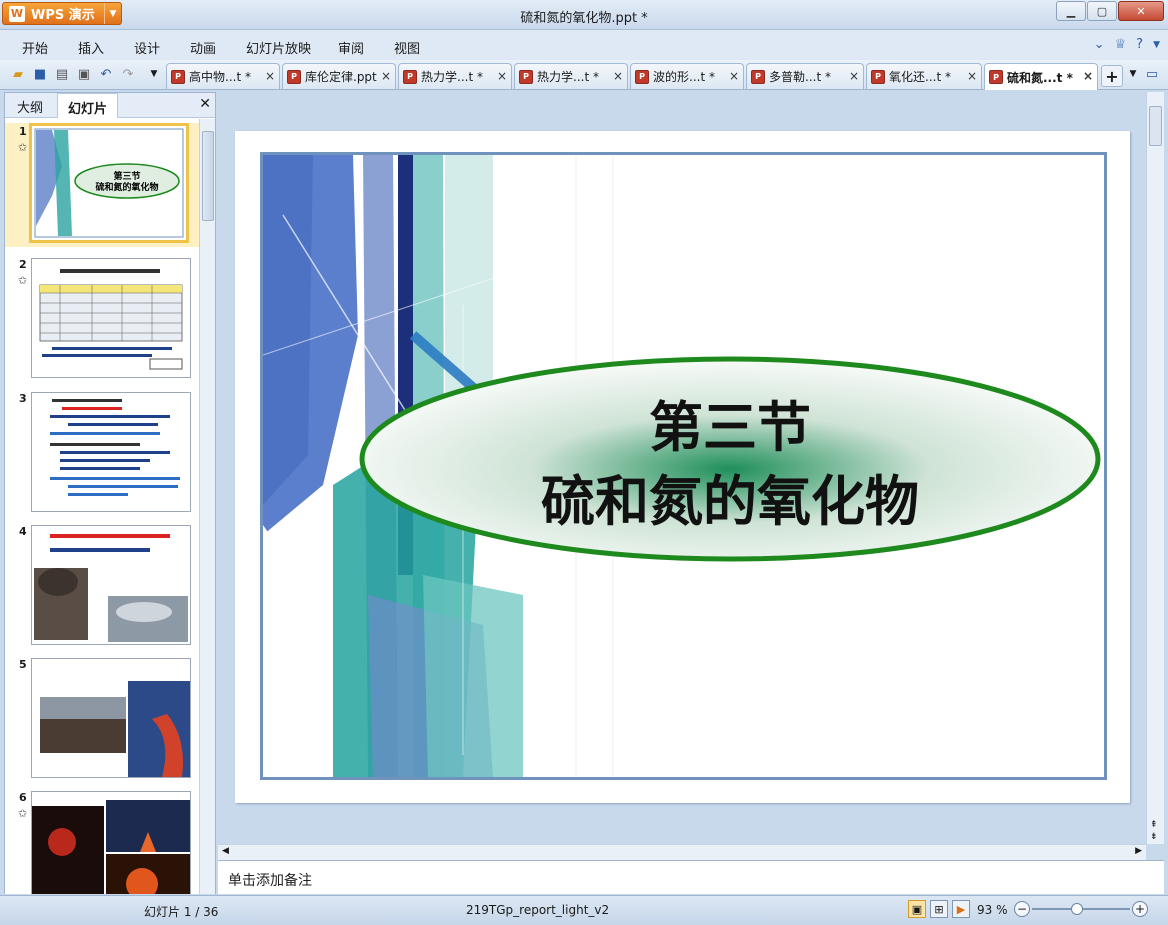 The image size is (1168, 925). Describe the element at coordinates (30, 106) in the screenshot. I see `tab-outline: 大纲` at that location.